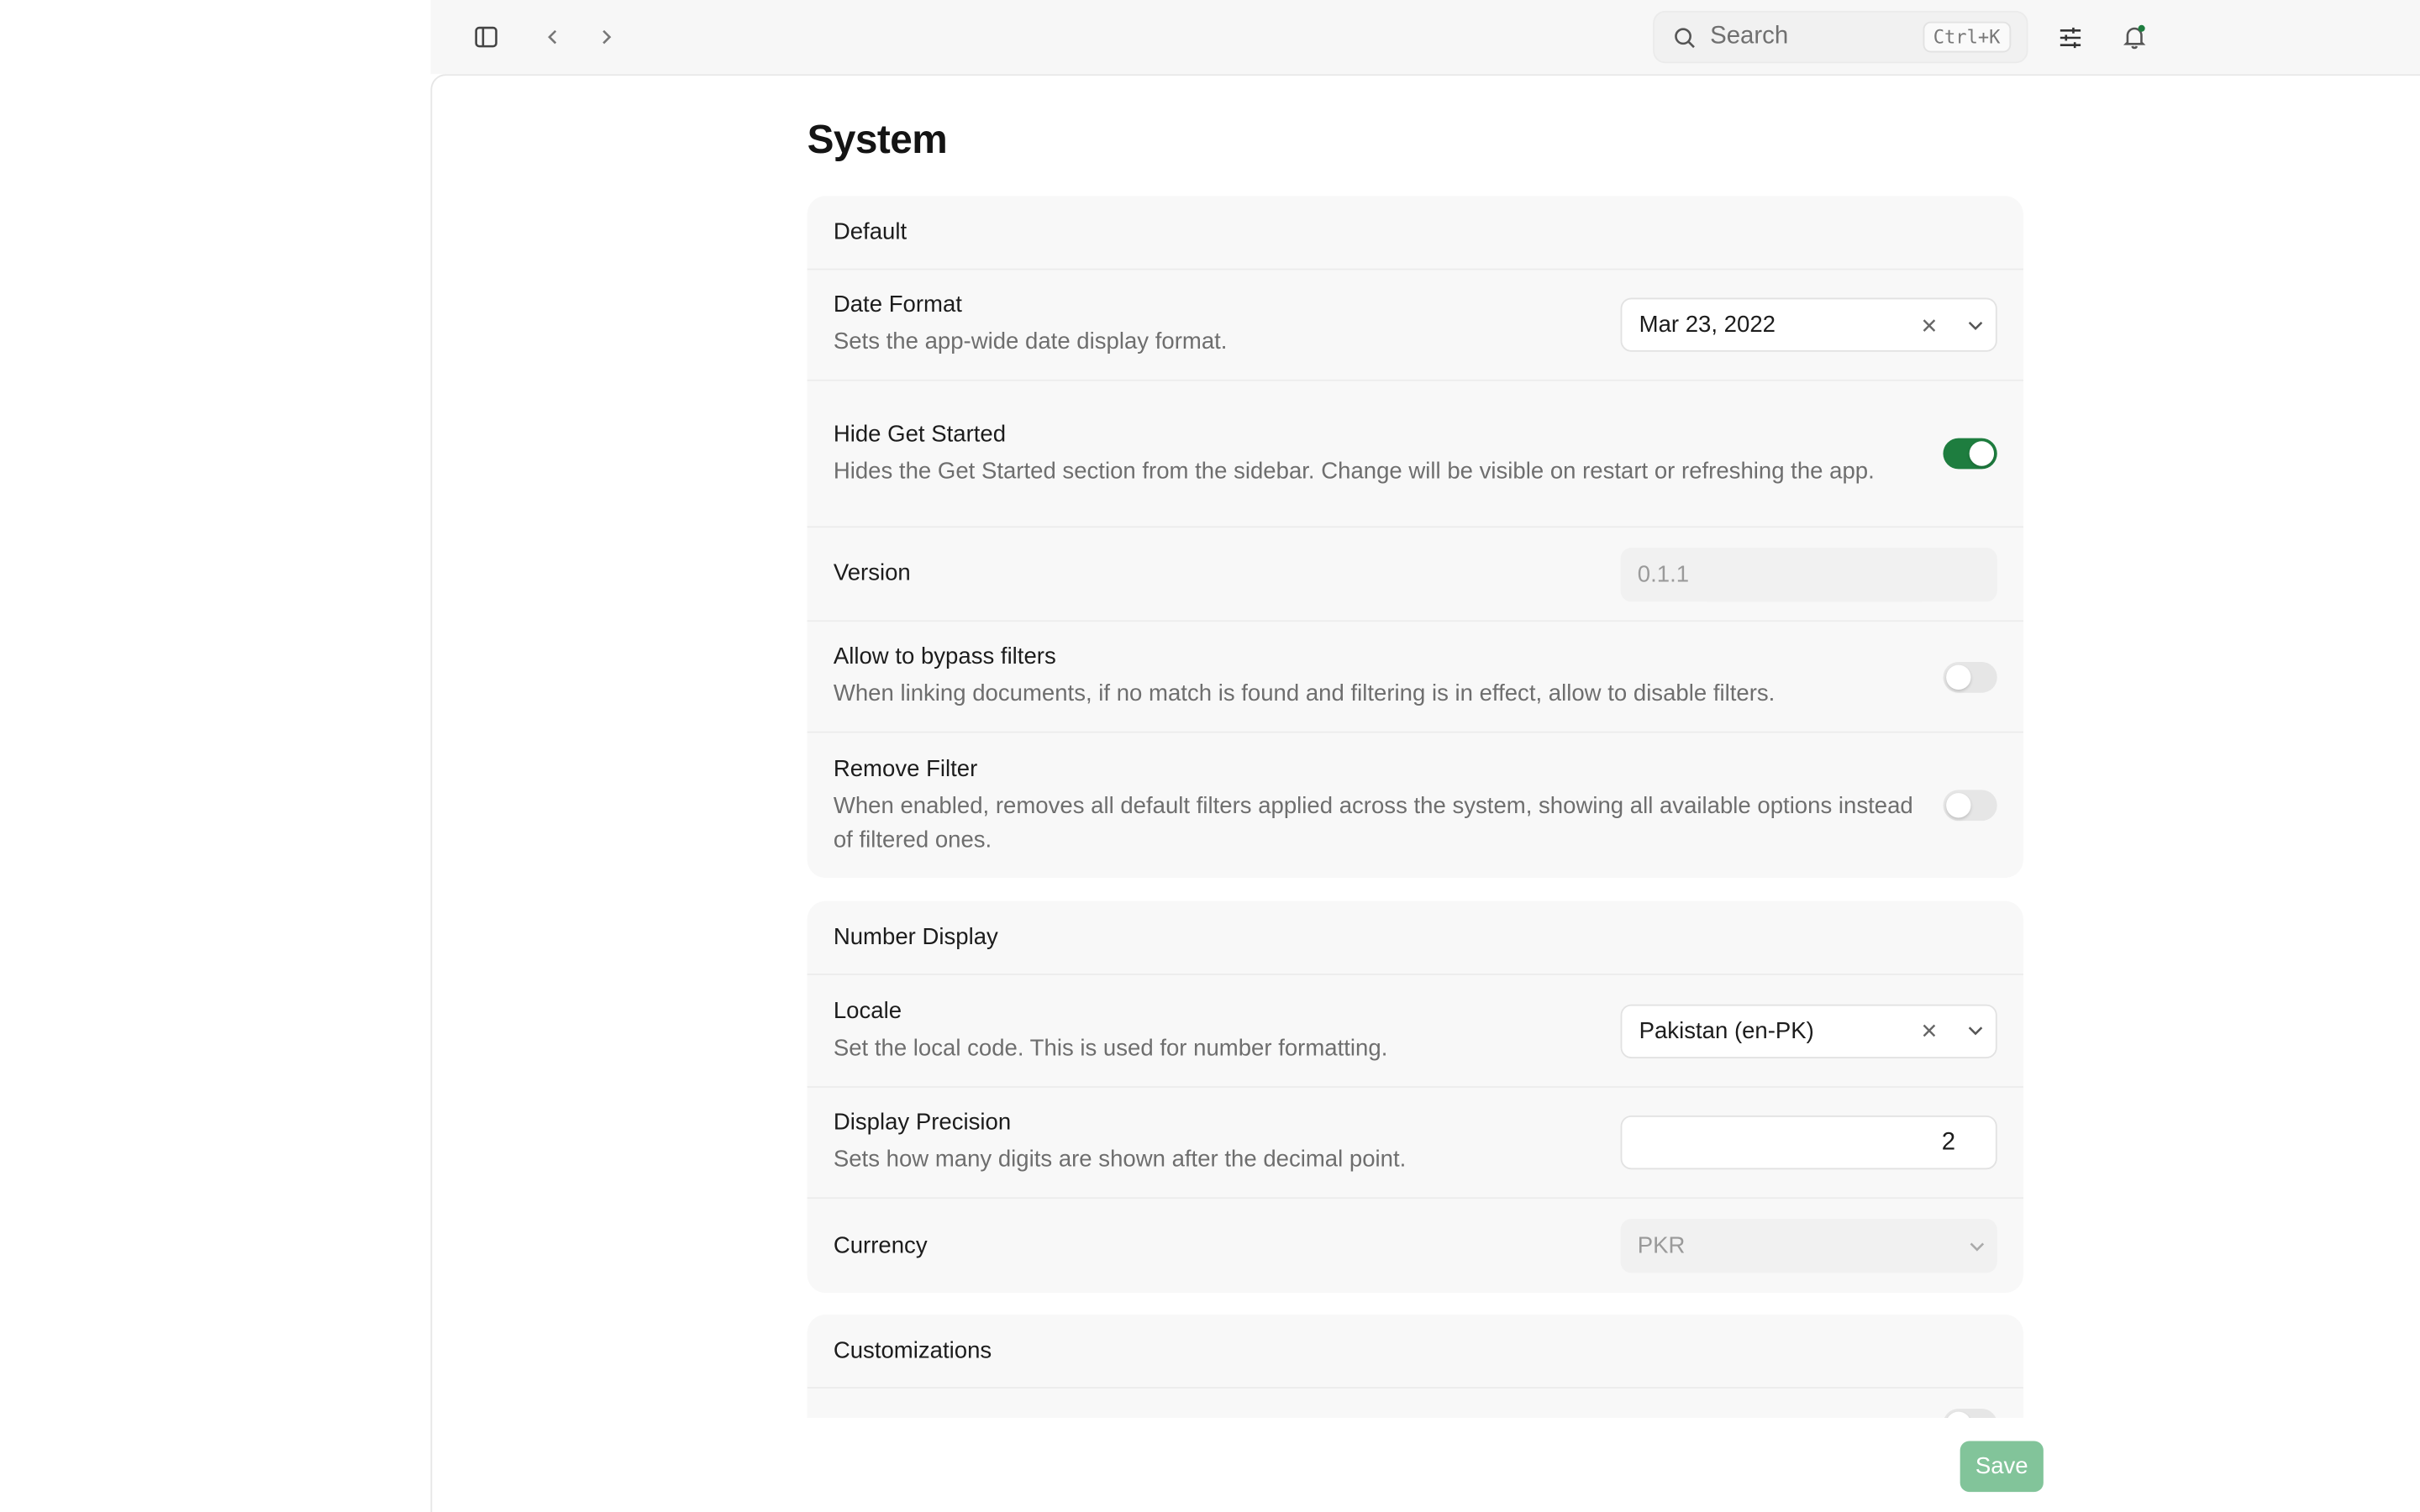  Describe the element at coordinates (1683, 37) in the screenshot. I see `search-icon` at that location.